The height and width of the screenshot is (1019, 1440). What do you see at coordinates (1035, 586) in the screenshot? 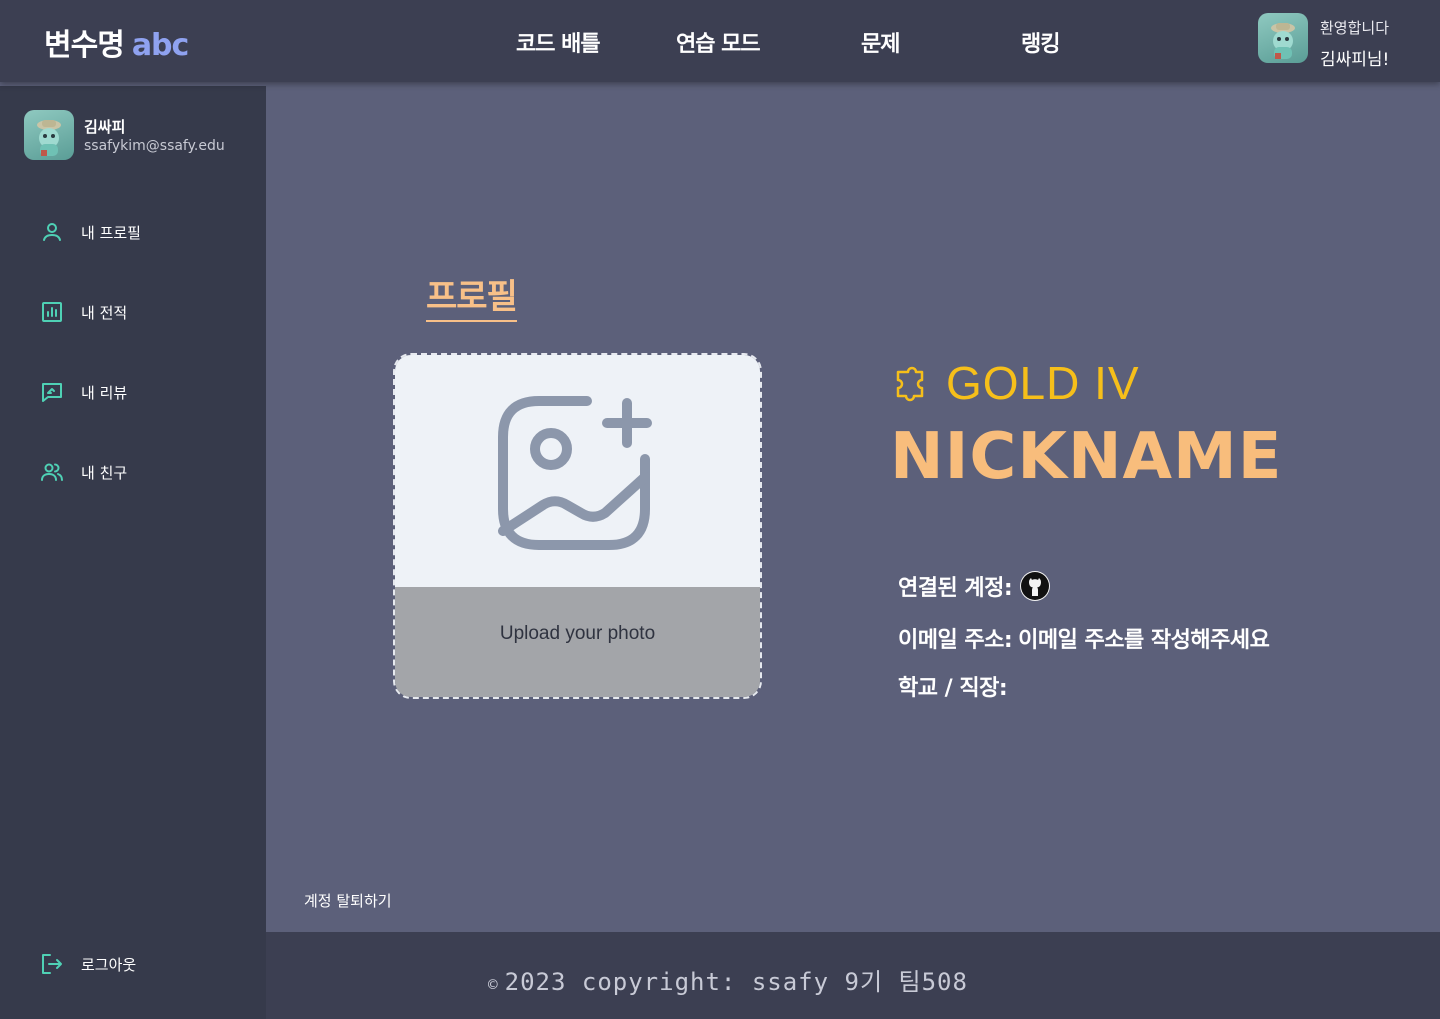
I see `github-icon` at bounding box center [1035, 586].